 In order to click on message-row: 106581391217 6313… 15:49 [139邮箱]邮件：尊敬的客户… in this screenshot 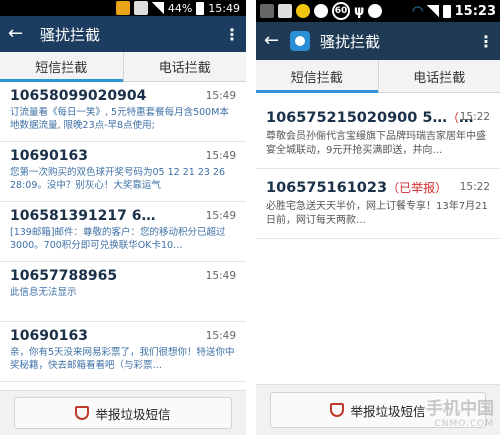, I will do `click(123, 232)`.